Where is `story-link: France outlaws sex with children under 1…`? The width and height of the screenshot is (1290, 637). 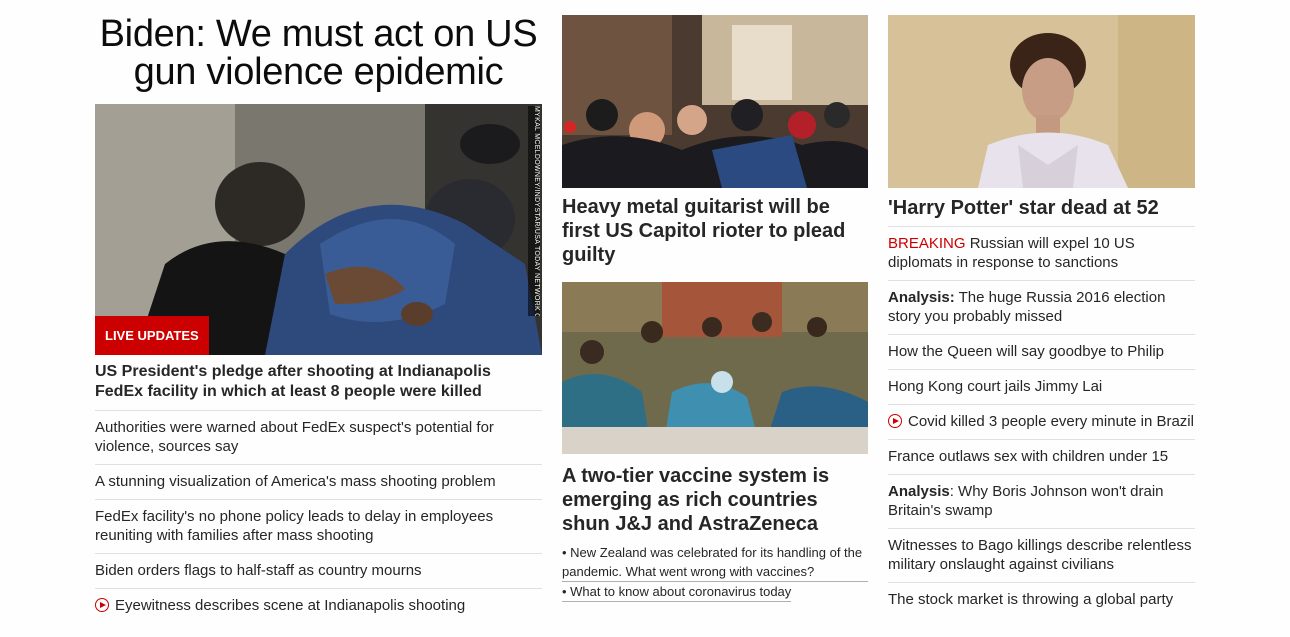
story-link: France outlaws sex with children under 1… is located at coordinates (1041, 457).